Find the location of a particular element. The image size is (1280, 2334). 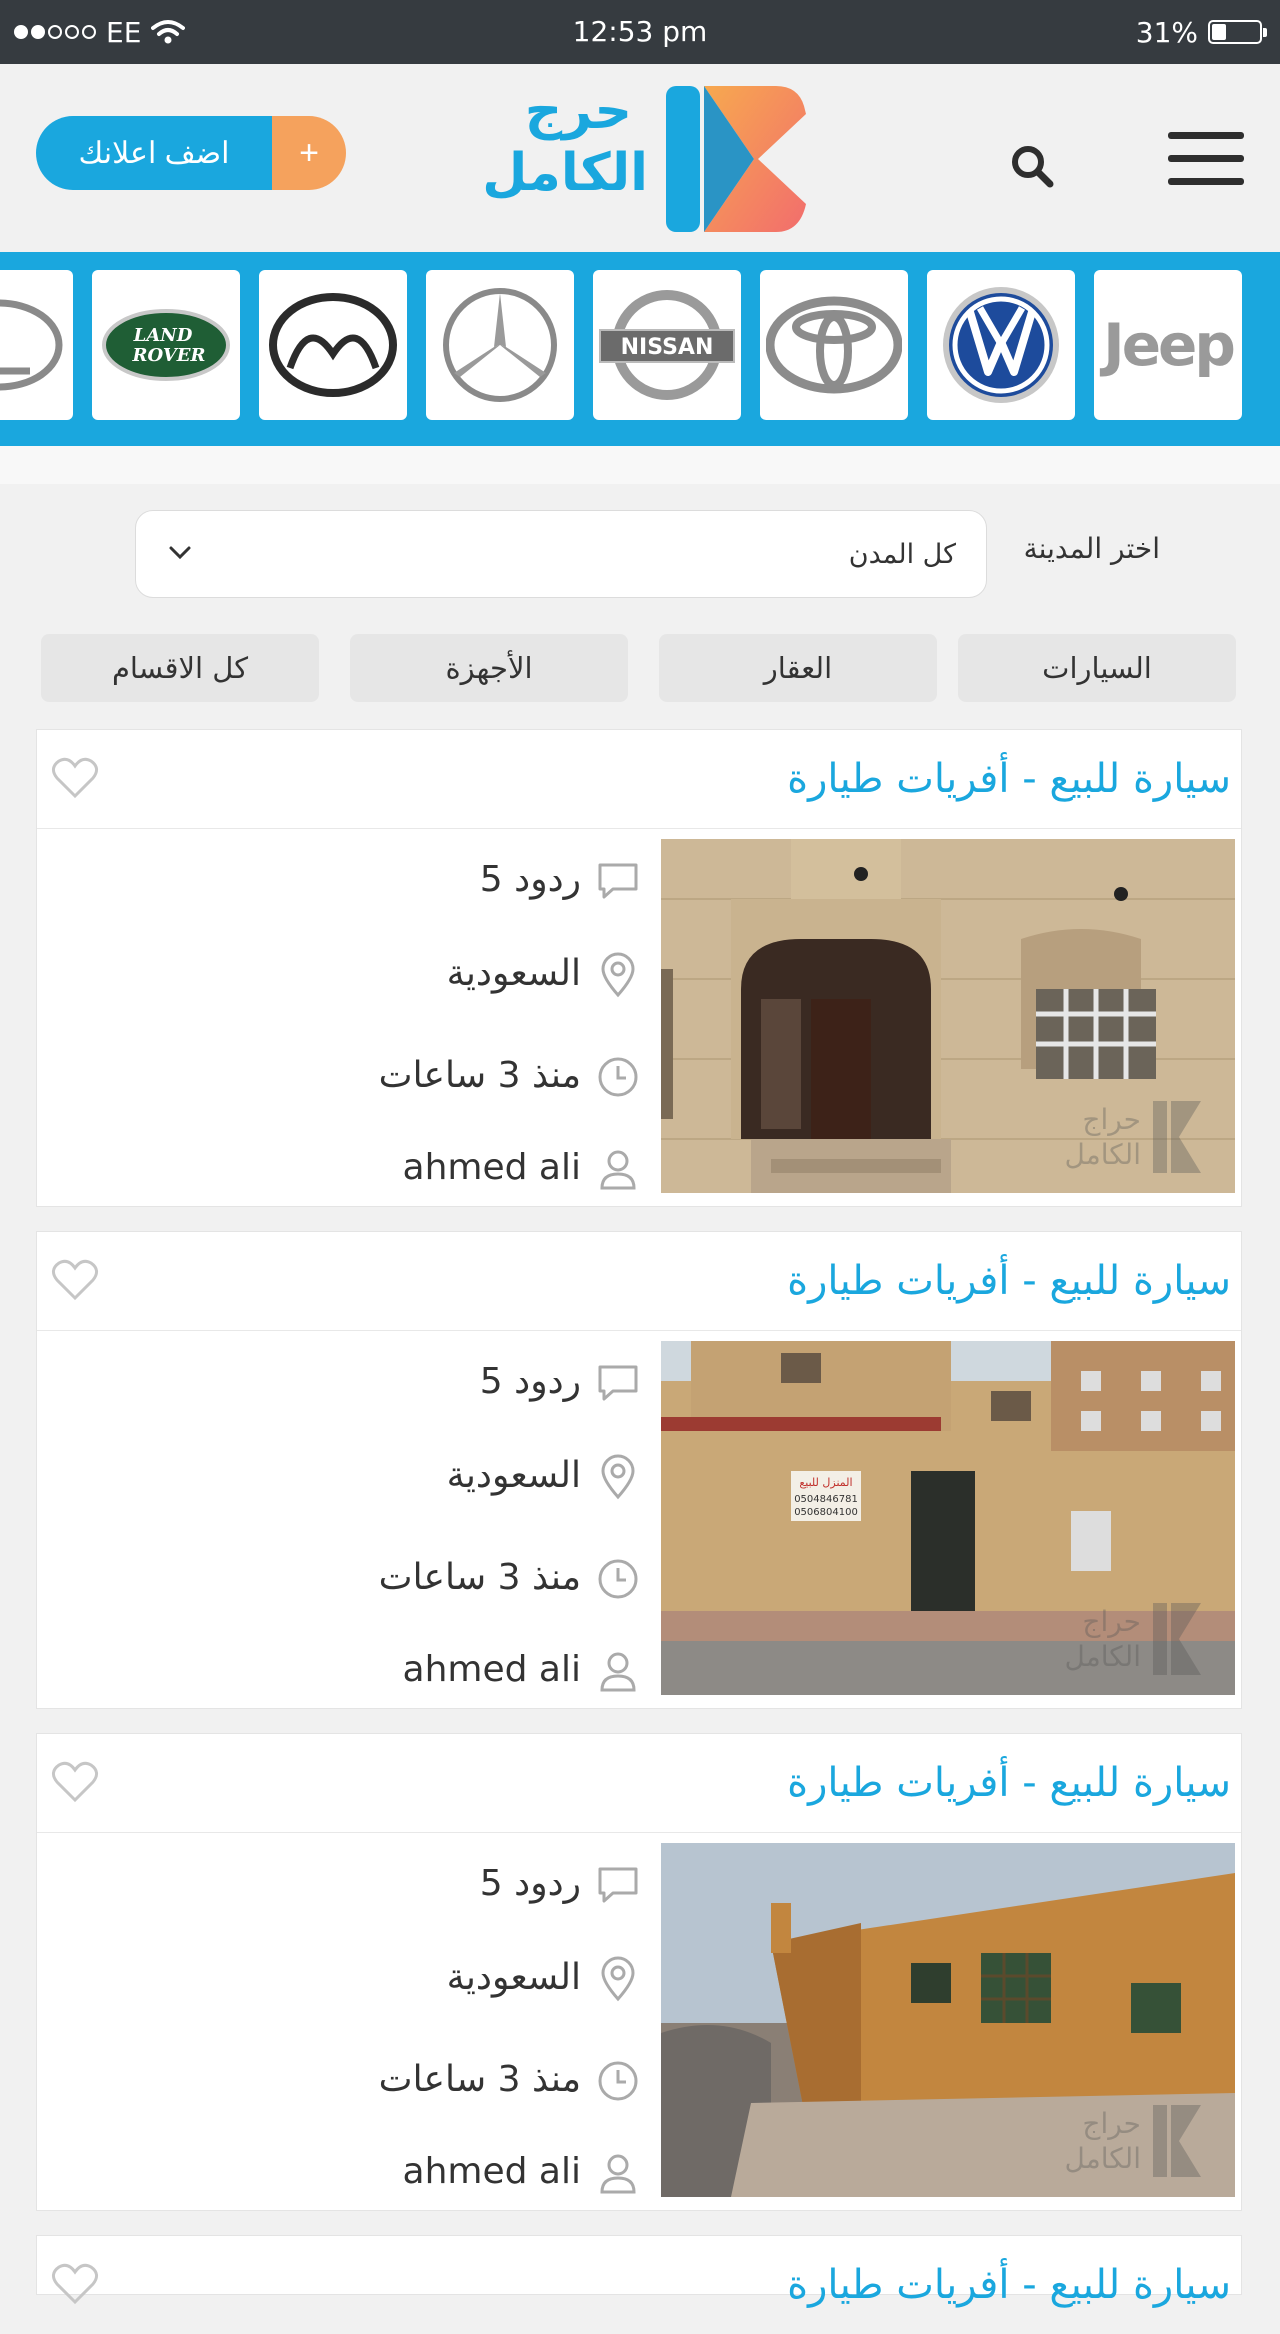

nissan-logo-icon: NISSAN is located at coordinates (667, 345).